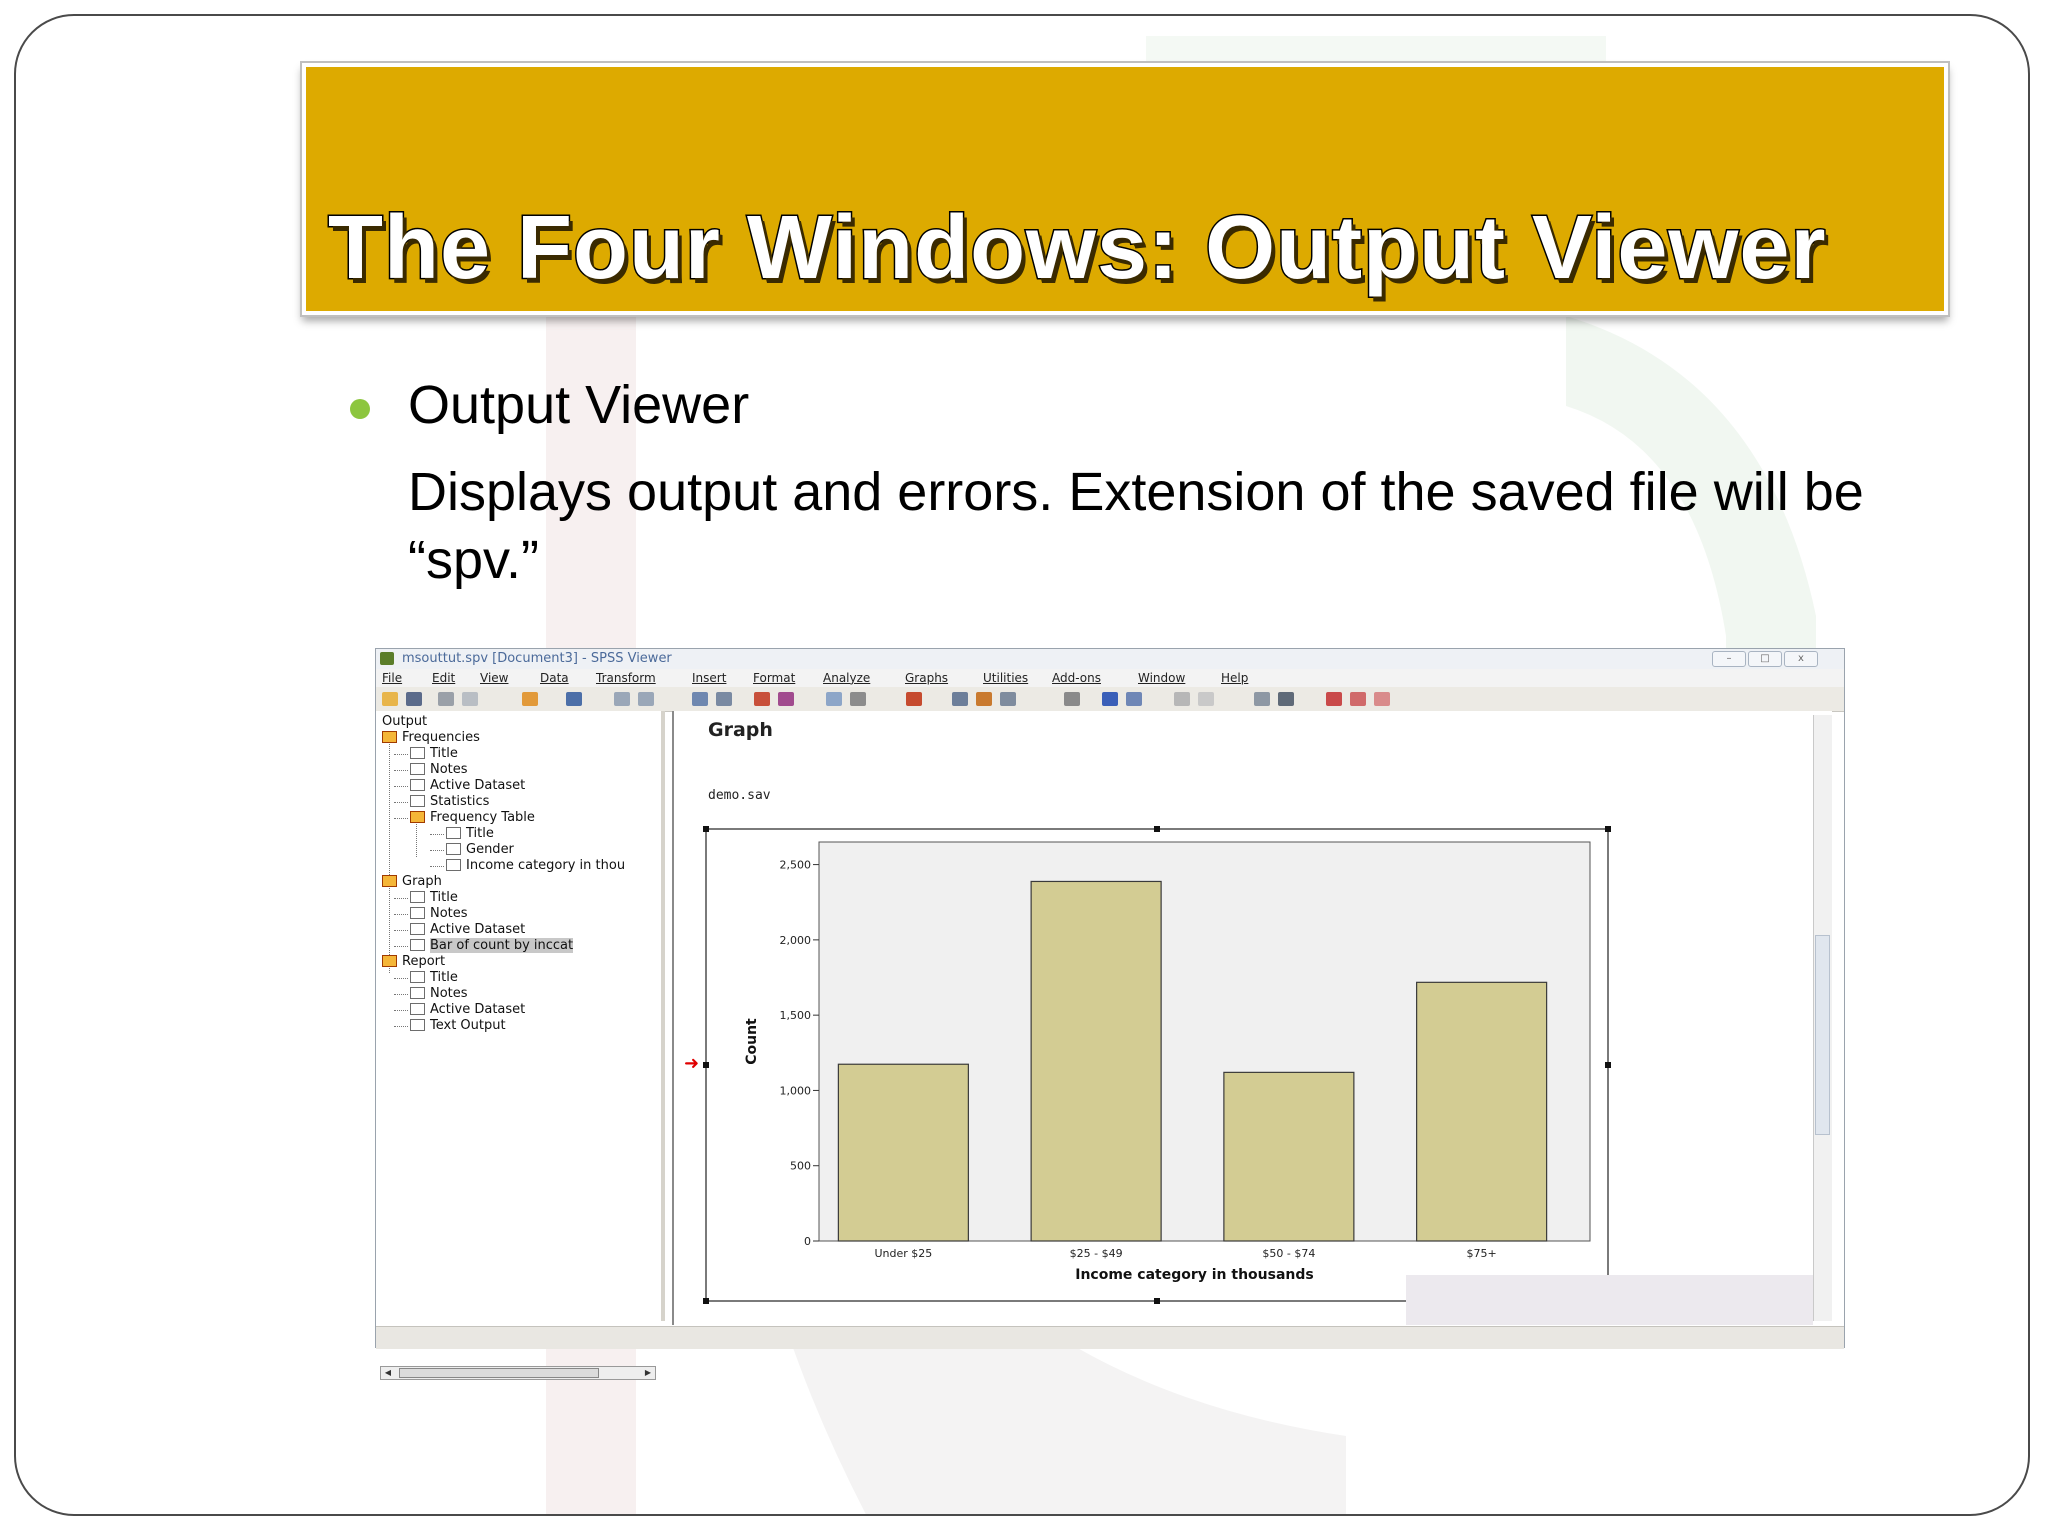 The height and width of the screenshot is (1536, 2048). Describe the element at coordinates (903, 1253) in the screenshot. I see `x-tick-label: Under $25` at that location.